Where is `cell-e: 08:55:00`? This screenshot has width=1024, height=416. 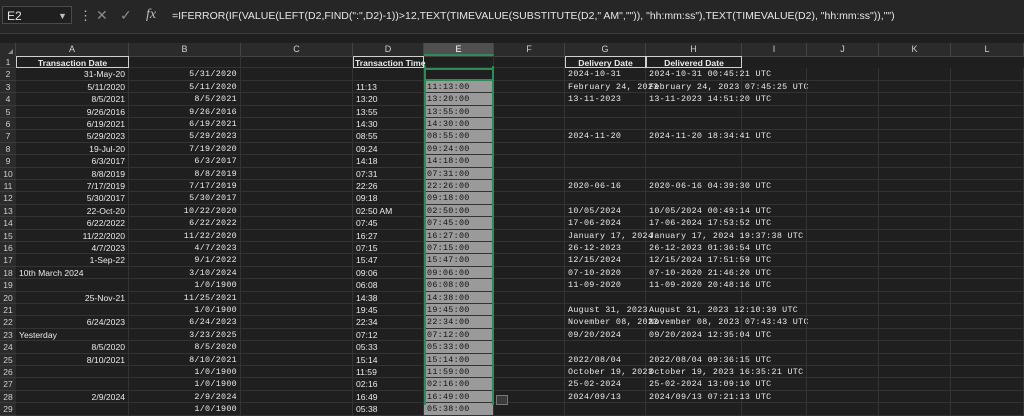 cell-e: 08:55:00 is located at coordinates (459, 136).